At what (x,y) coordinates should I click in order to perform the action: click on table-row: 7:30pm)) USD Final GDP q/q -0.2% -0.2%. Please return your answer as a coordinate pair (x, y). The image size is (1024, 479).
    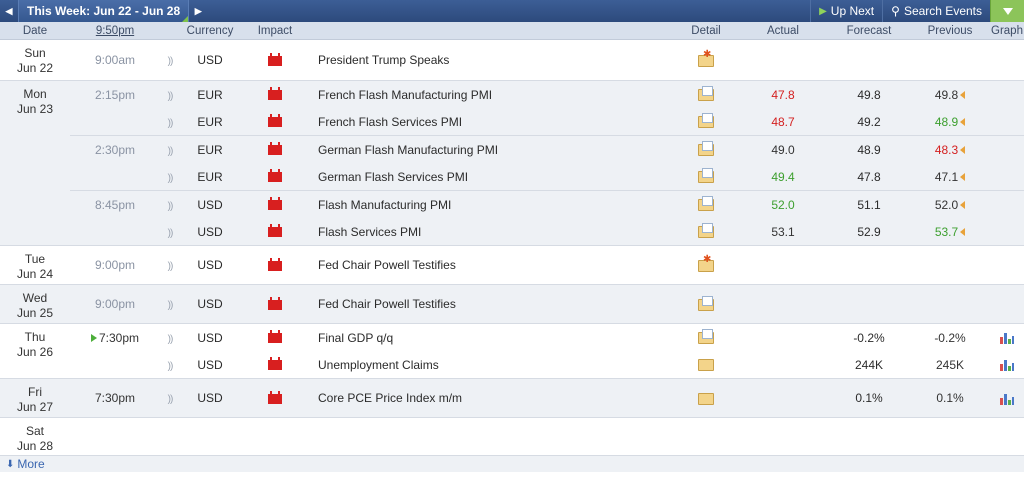
    Looking at the image, I should click on (547, 337).